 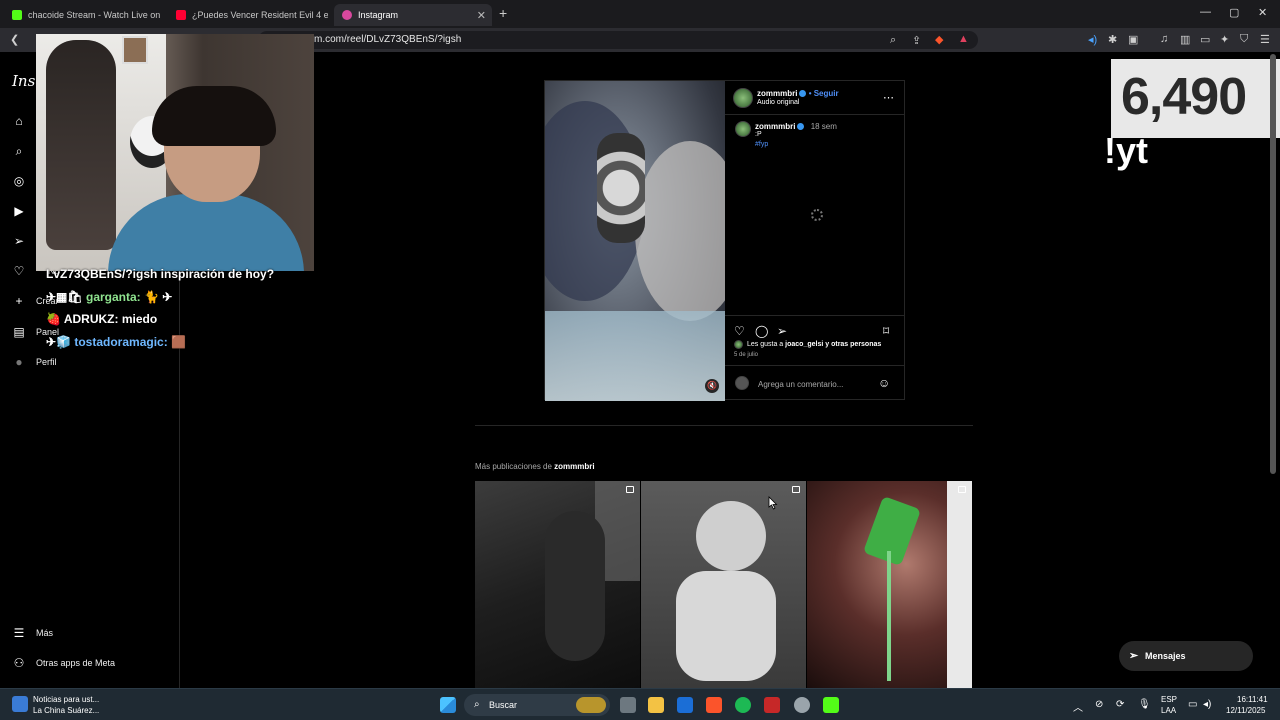 What do you see at coordinates (481, 15) in the screenshot?
I see `close-tab-icon: ✕` at bounding box center [481, 15].